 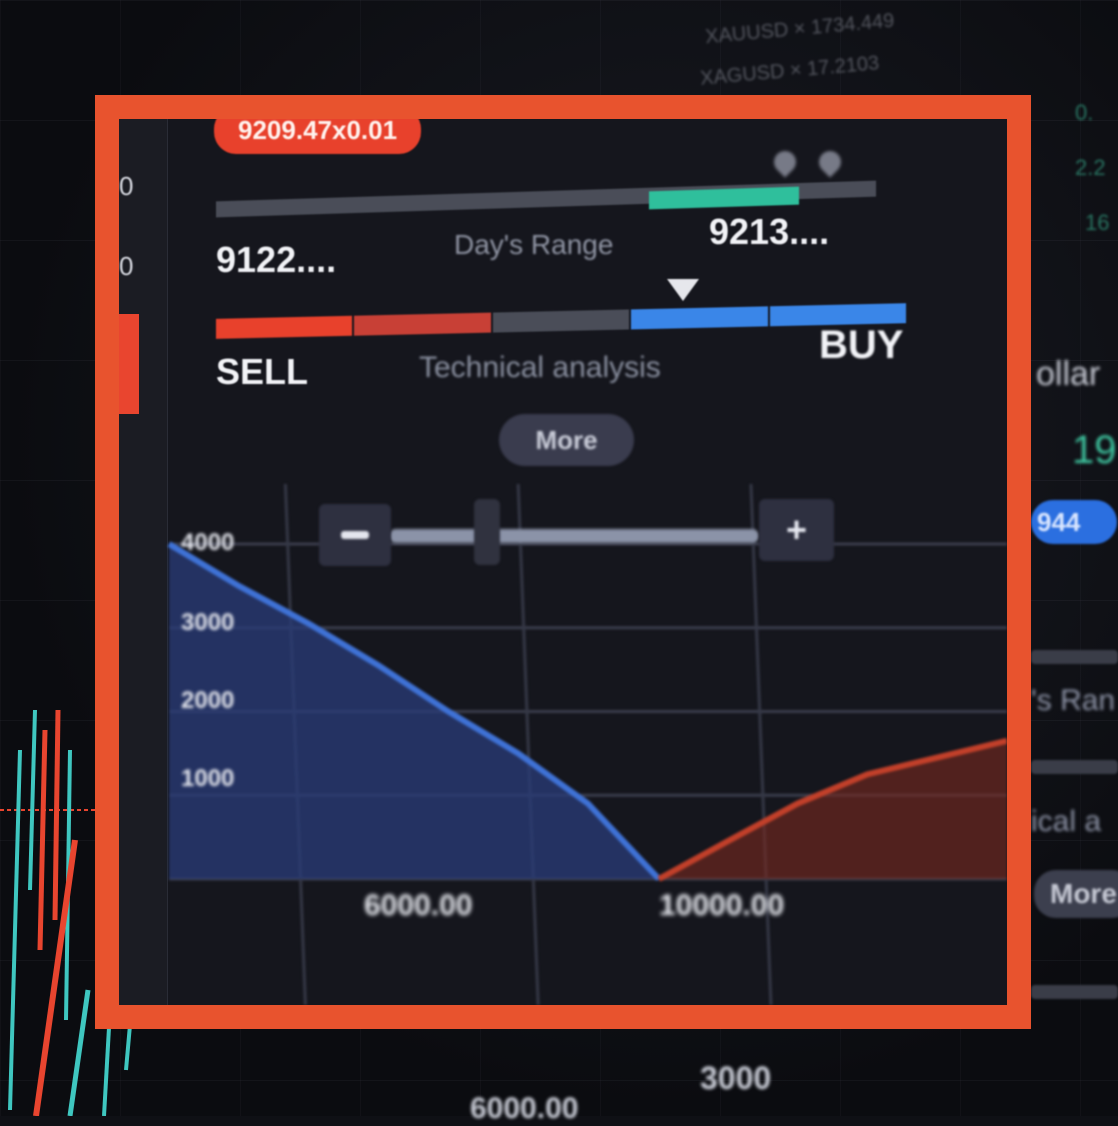 I want to click on bg-blue-pill: 944, so click(x=1074, y=522).